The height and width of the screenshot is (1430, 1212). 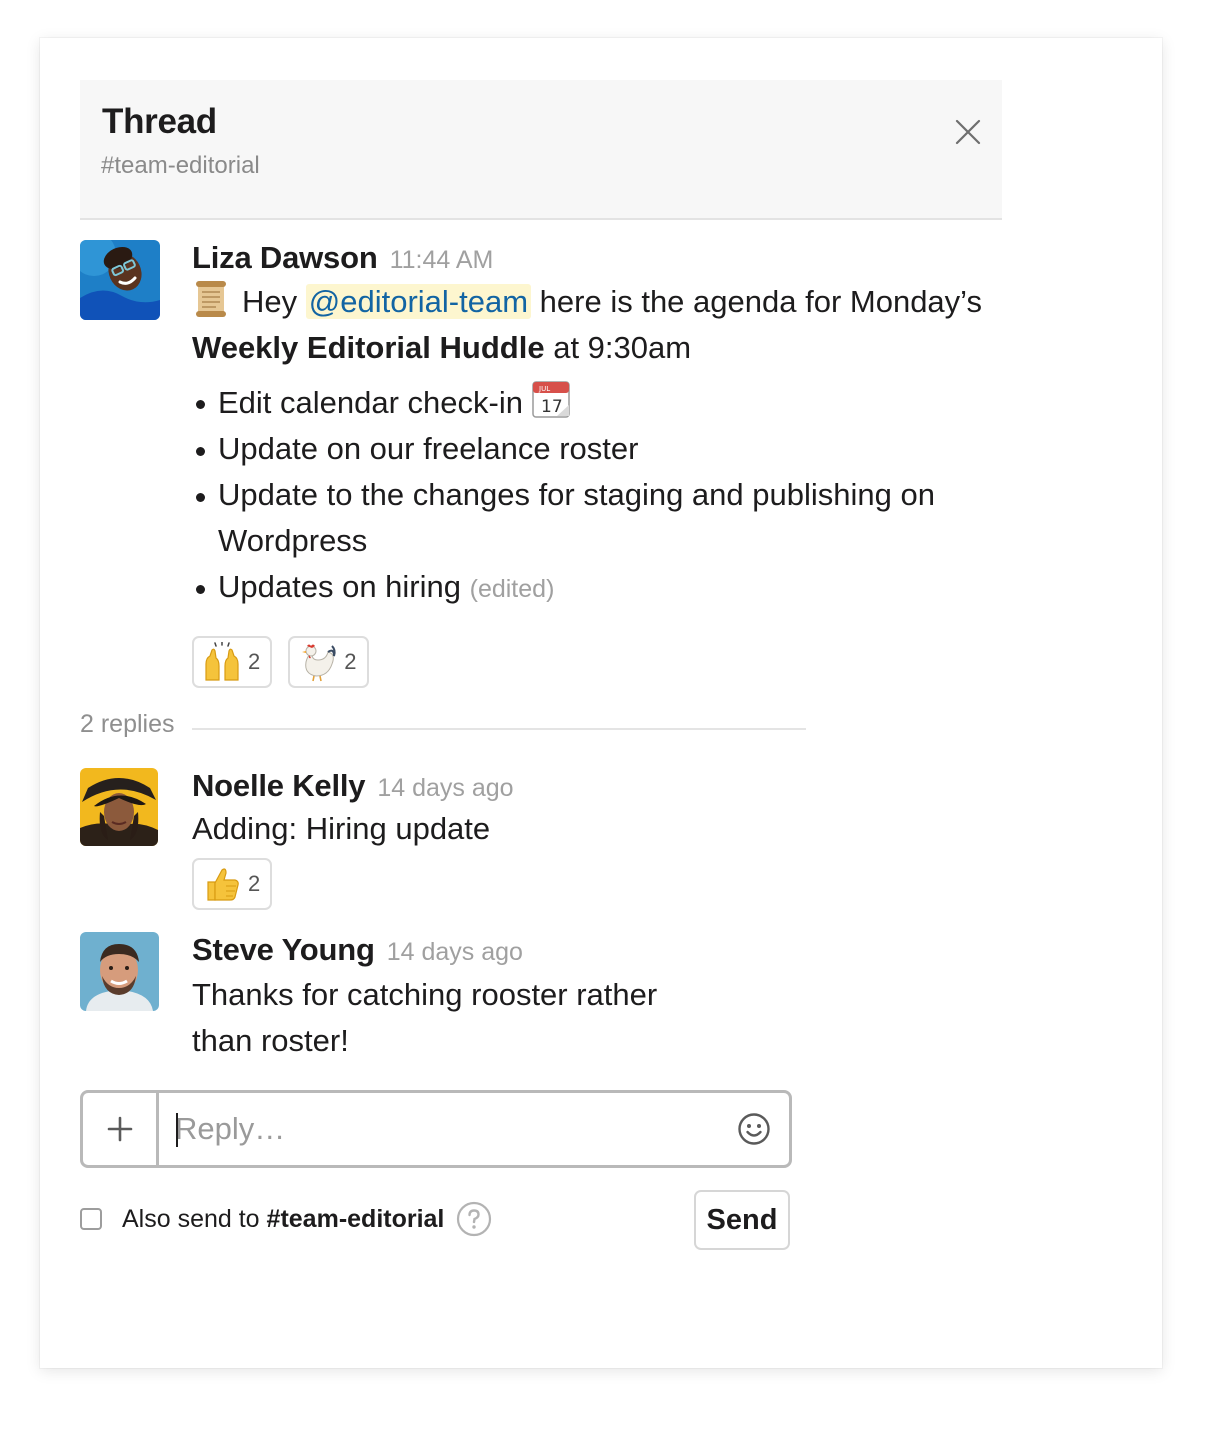 I want to click on bold-huddle-text: Weekly Editorial Huddle, so click(x=368, y=347).